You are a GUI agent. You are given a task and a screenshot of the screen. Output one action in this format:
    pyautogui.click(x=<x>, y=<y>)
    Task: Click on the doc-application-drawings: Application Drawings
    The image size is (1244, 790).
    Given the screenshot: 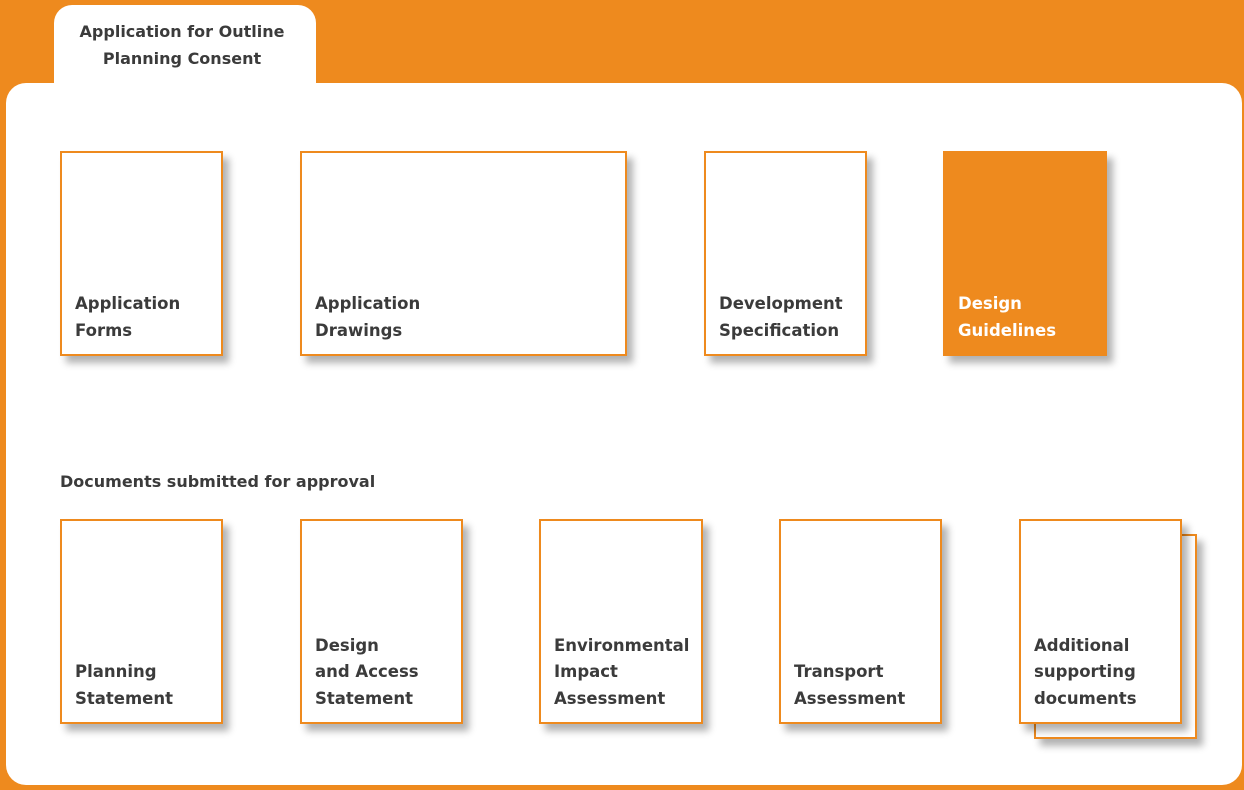 What is the action you would take?
    pyautogui.click(x=463, y=253)
    